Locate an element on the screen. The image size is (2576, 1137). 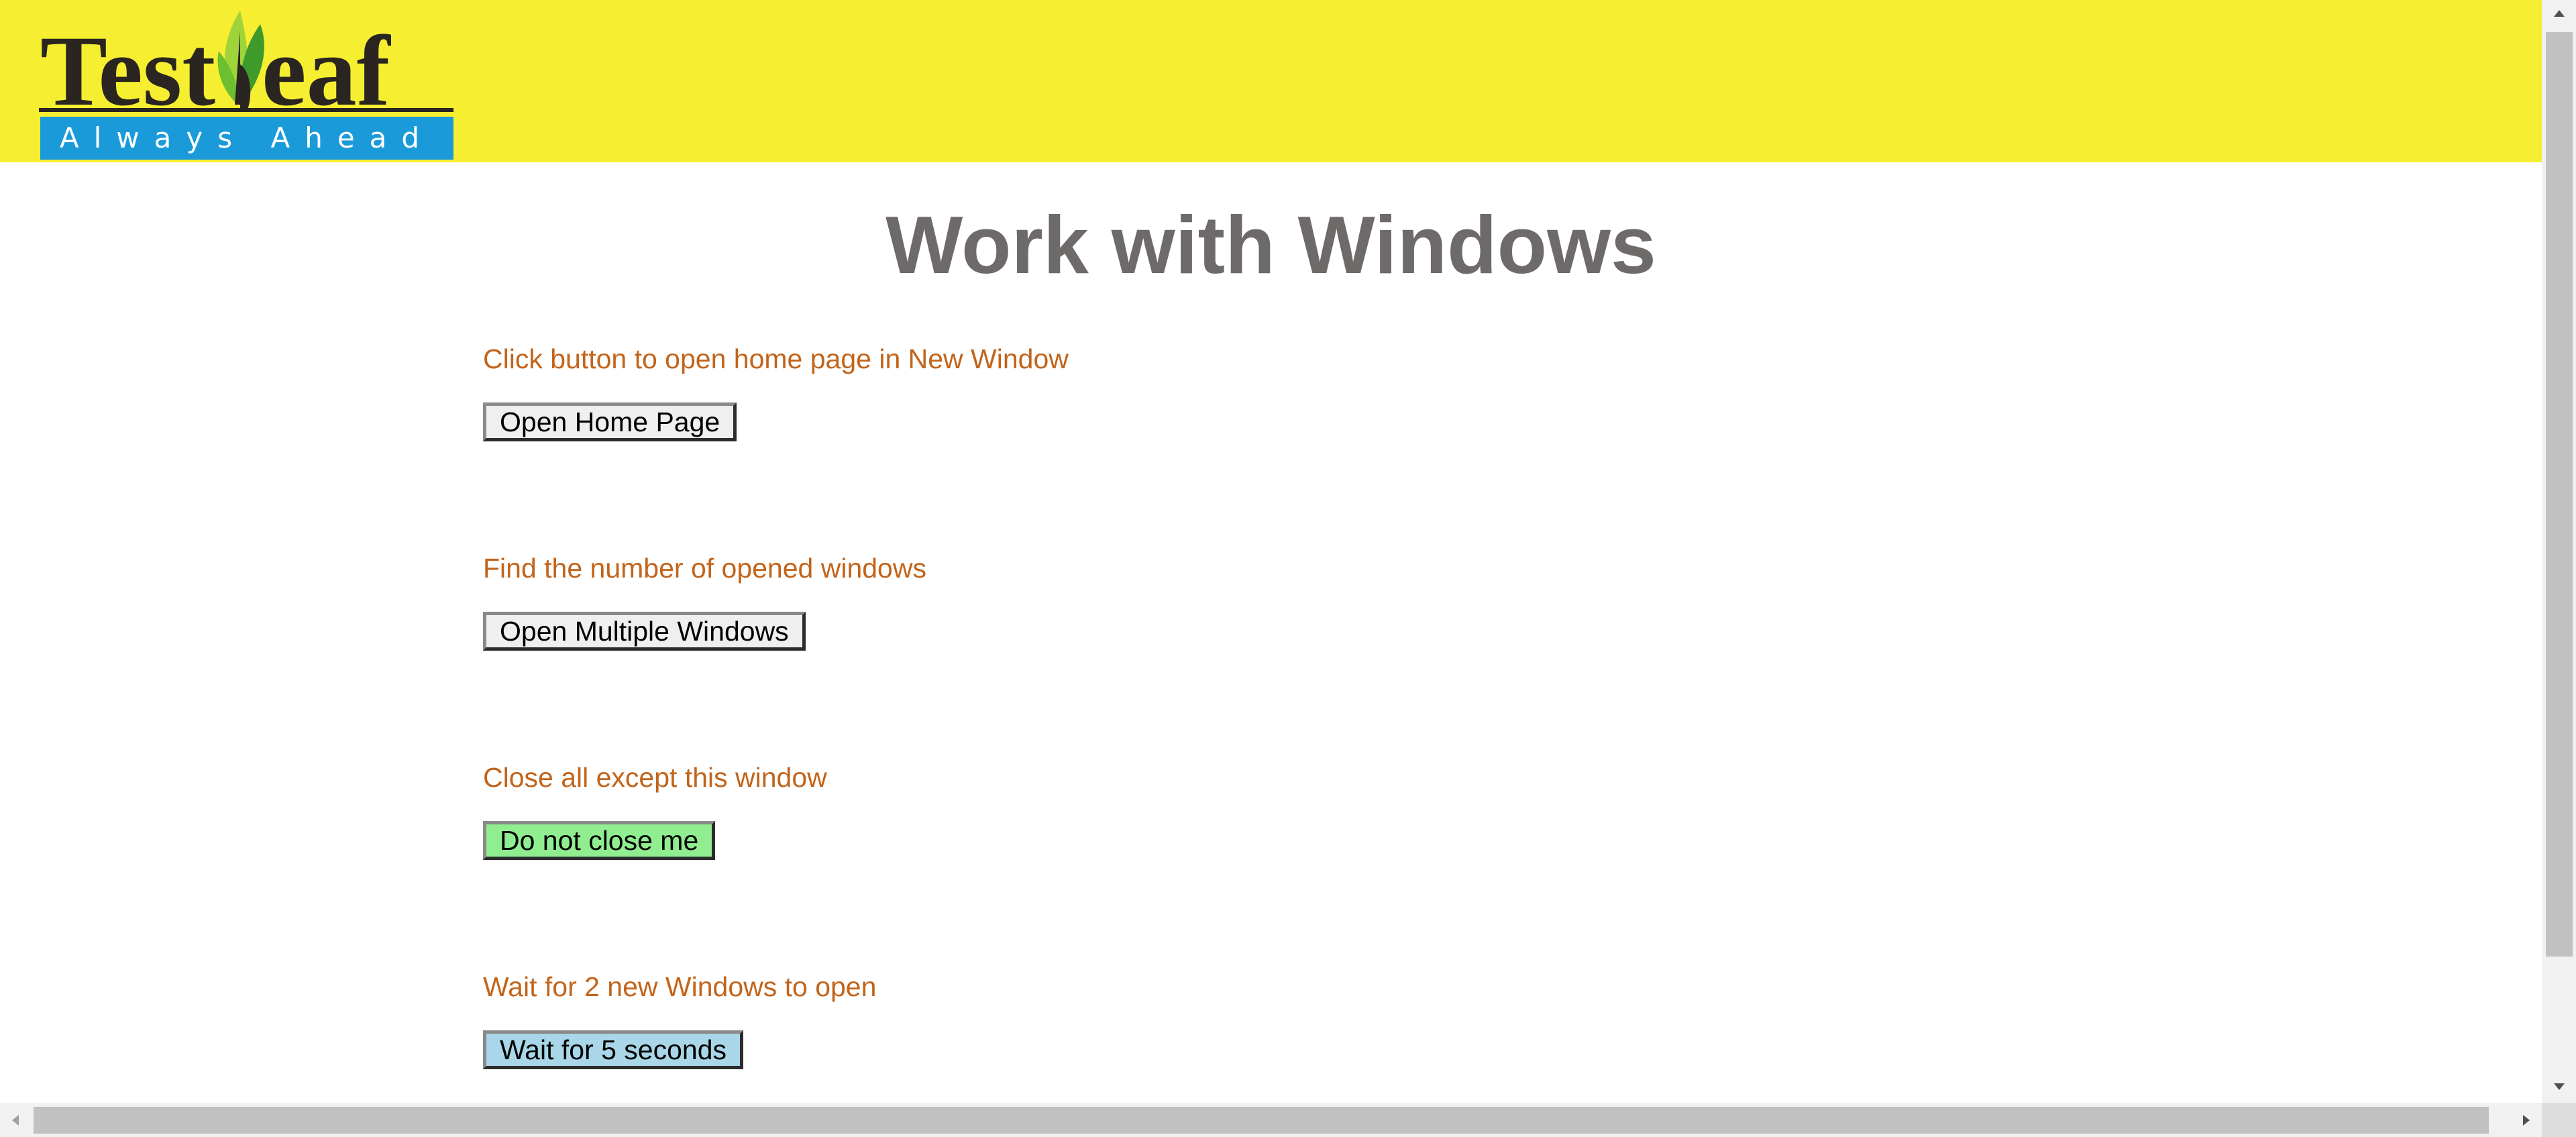
open-multiple-windows-label: Find the number of opened windows is located at coordinates (704, 568).